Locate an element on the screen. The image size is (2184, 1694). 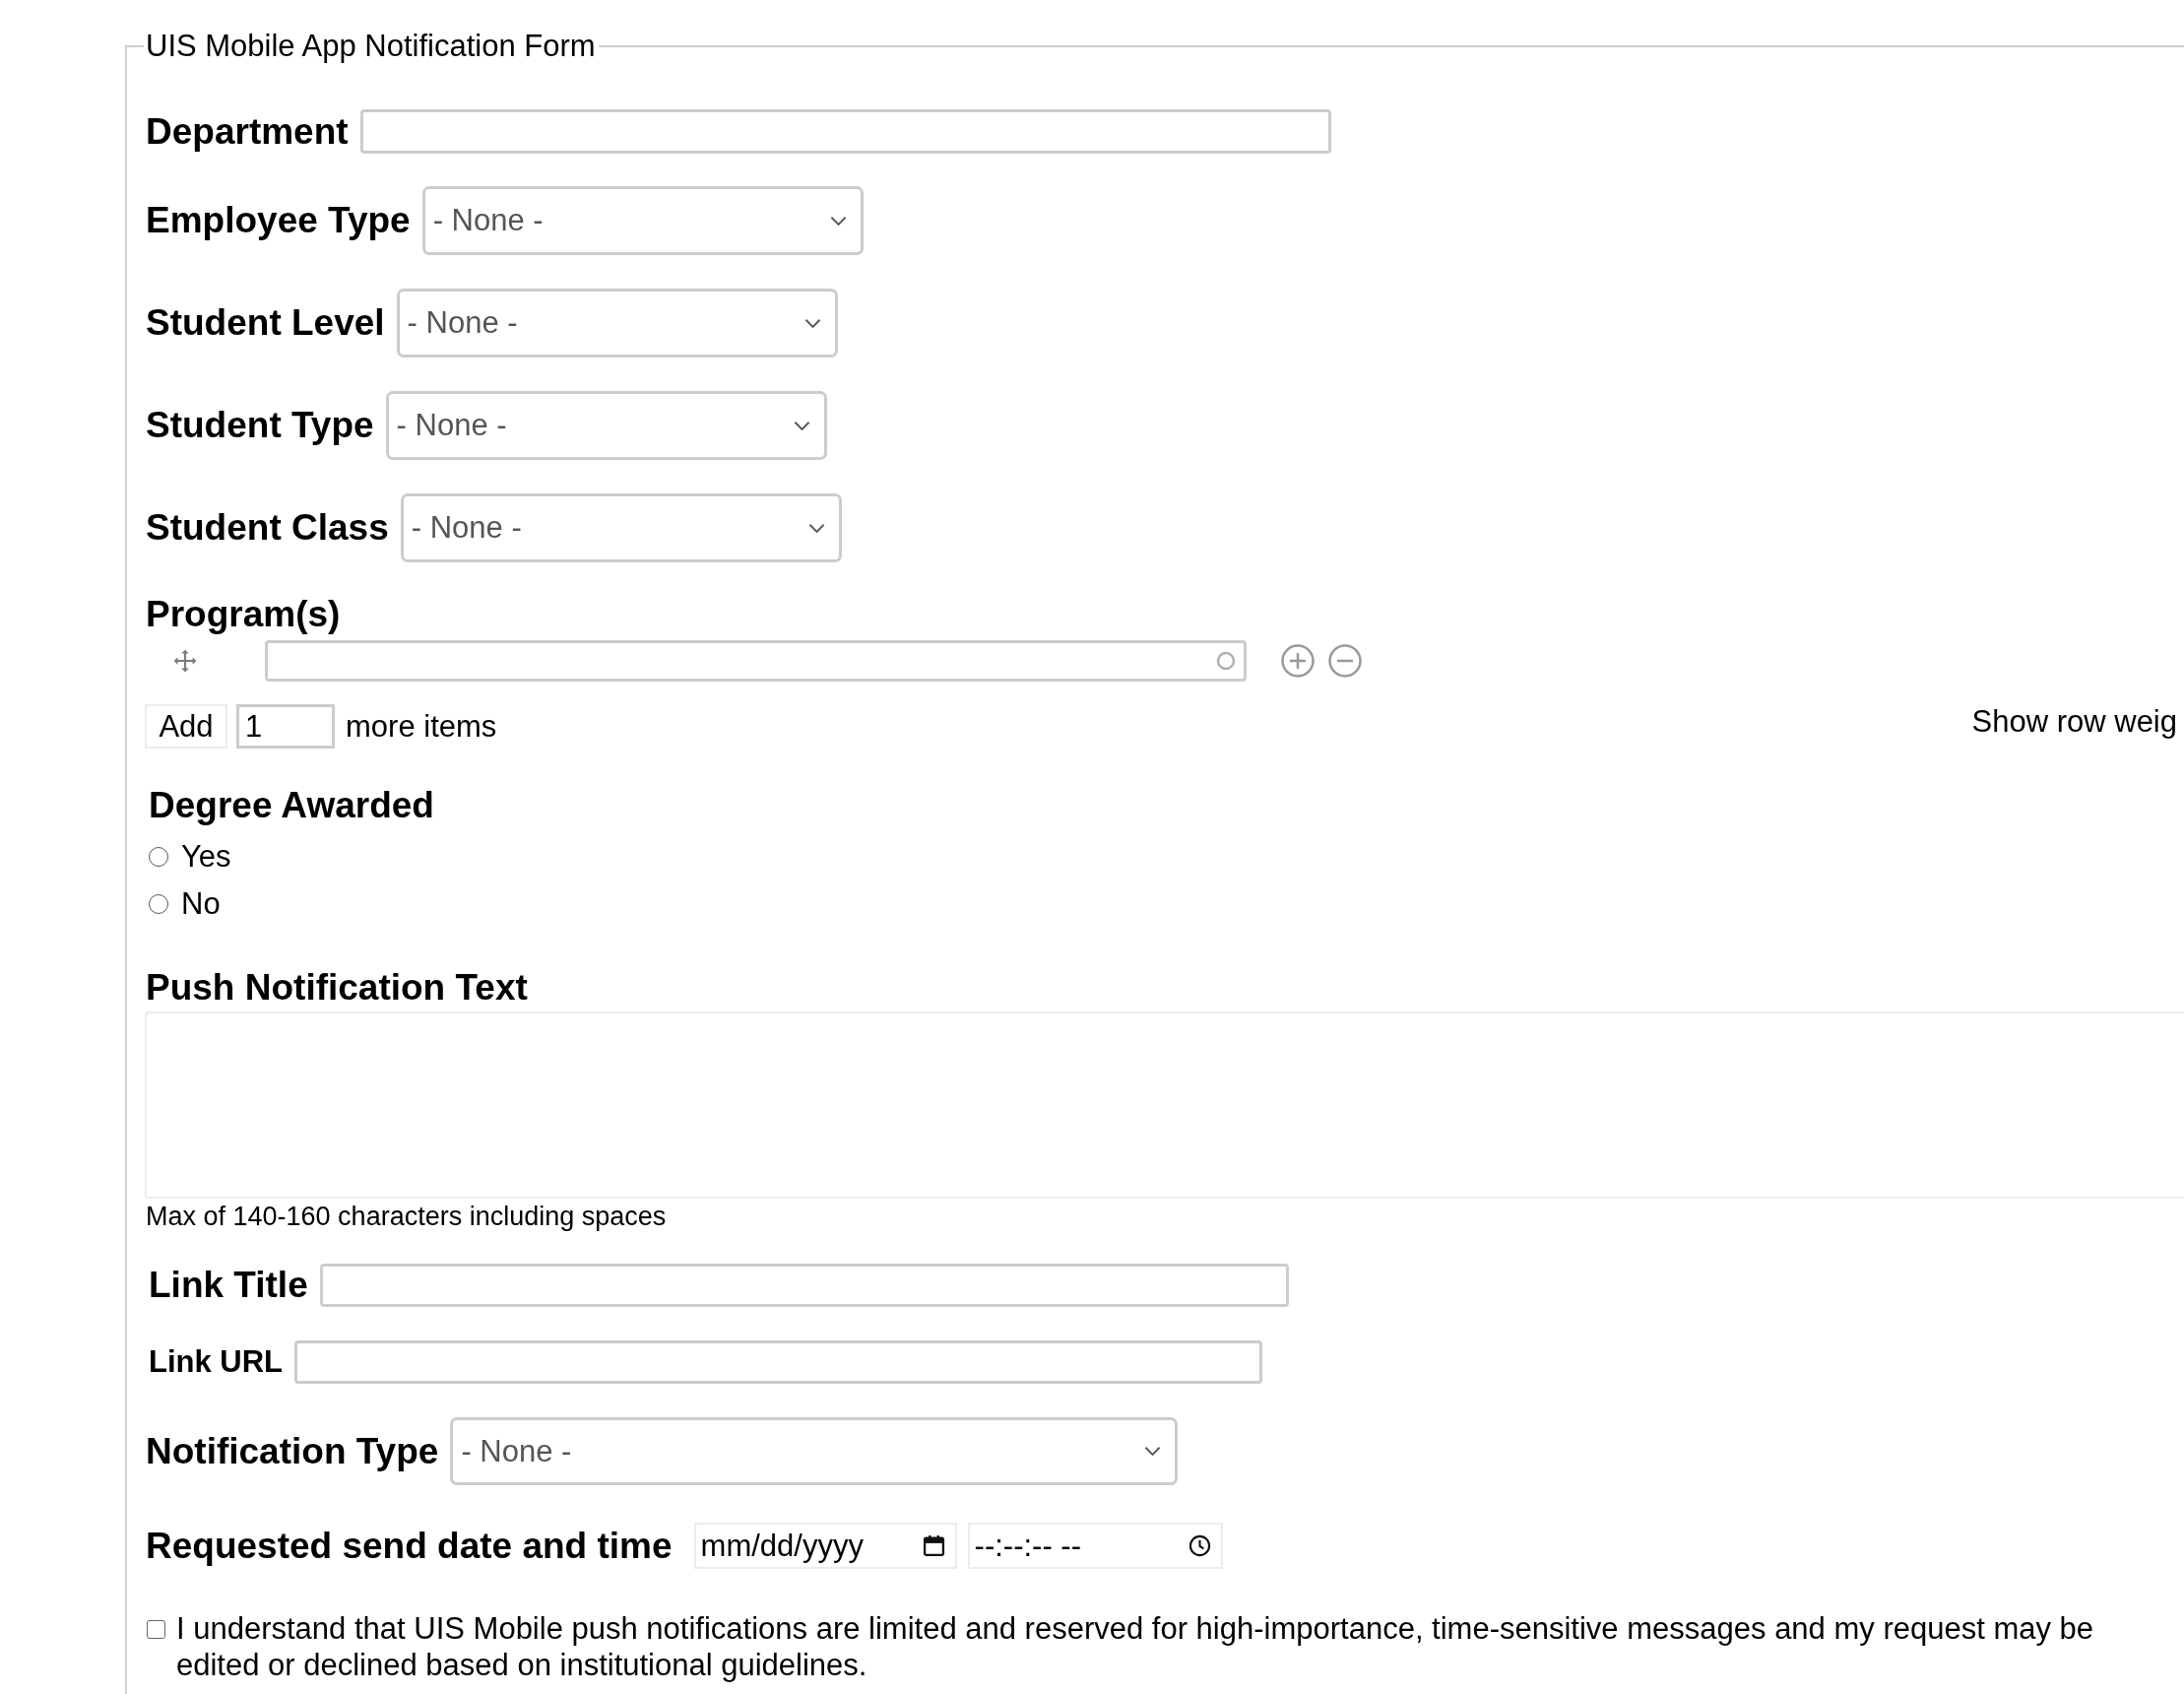
help-text: Max of 140-160 characters including spaces is located at coordinates (406, 1217).